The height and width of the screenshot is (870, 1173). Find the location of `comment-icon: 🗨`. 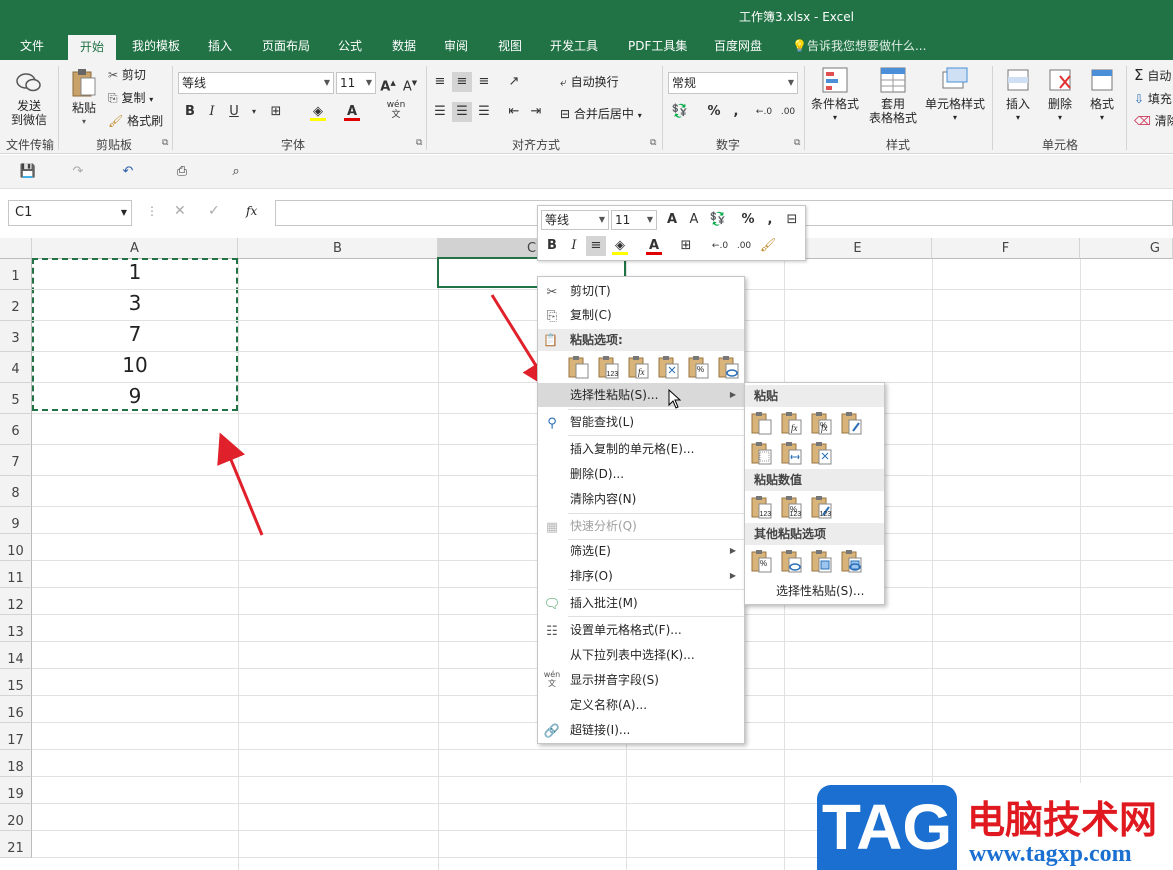

comment-icon: 🗨 is located at coordinates (552, 604).